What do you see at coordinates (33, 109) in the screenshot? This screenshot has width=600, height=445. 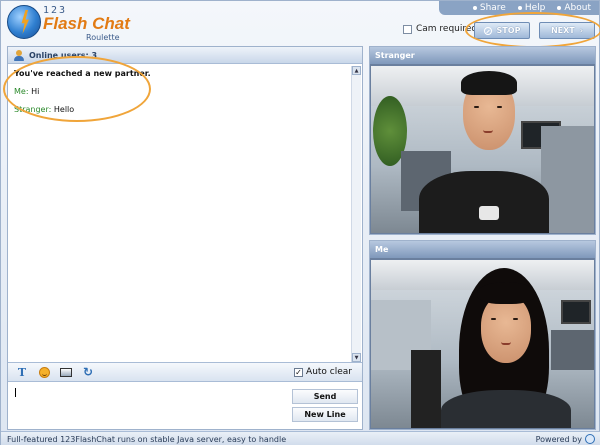 I see `message-author: Stranger:` at bounding box center [33, 109].